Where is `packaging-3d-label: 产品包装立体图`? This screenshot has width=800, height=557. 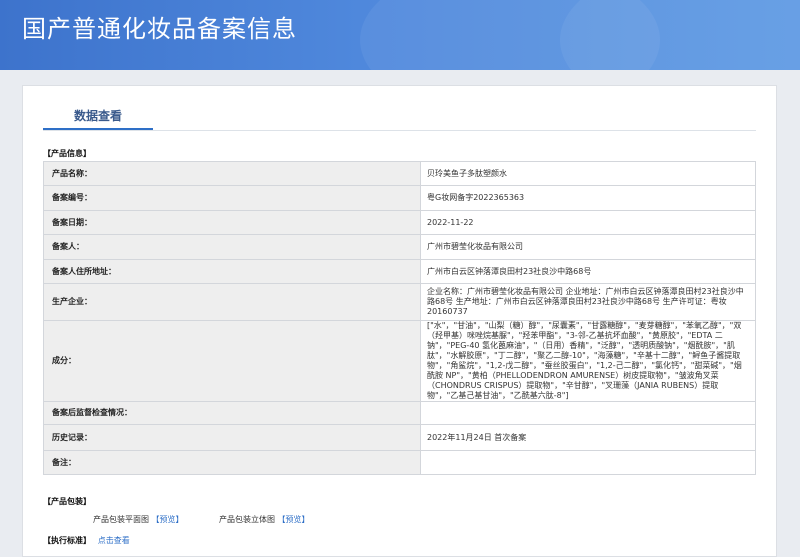
packaging-3d-label: 产品包装立体图 is located at coordinates (247, 519).